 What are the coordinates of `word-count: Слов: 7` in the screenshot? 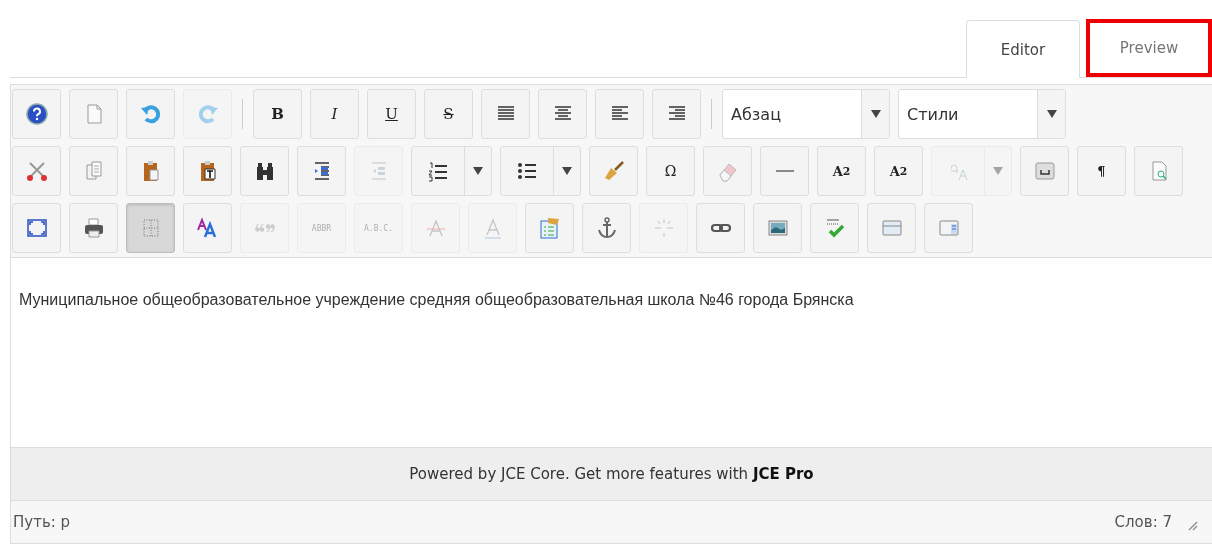 It's located at (1143, 522).